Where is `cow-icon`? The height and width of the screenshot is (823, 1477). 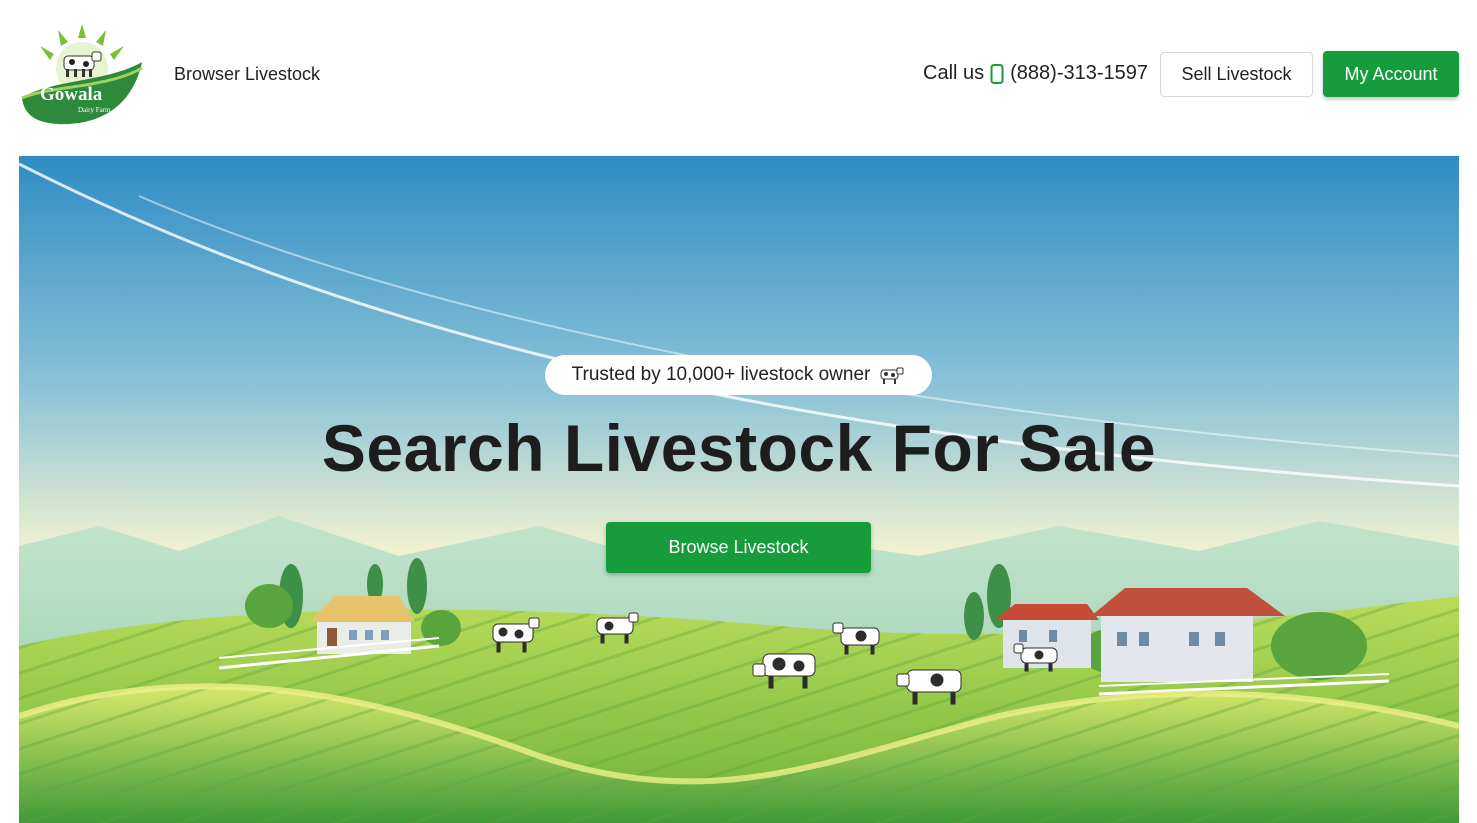
cow-icon is located at coordinates (892, 375).